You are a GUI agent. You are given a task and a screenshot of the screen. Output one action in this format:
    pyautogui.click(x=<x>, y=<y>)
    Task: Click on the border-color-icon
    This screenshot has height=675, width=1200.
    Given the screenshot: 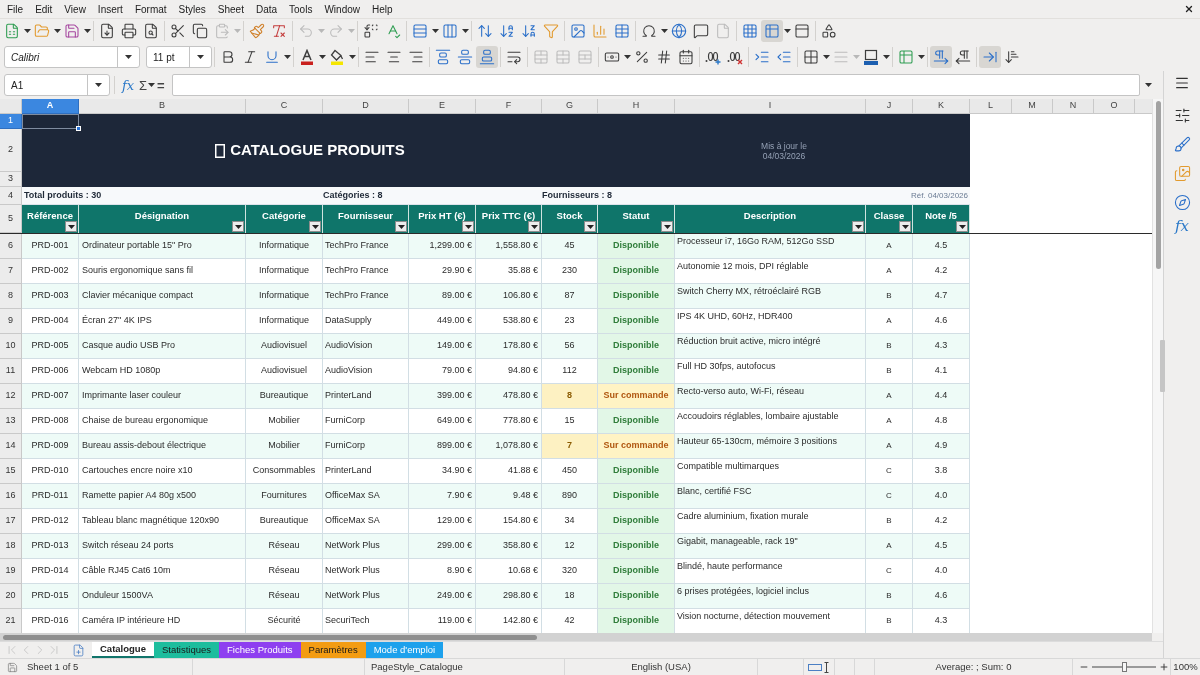 What is the action you would take?
    pyautogui.click(x=871, y=57)
    